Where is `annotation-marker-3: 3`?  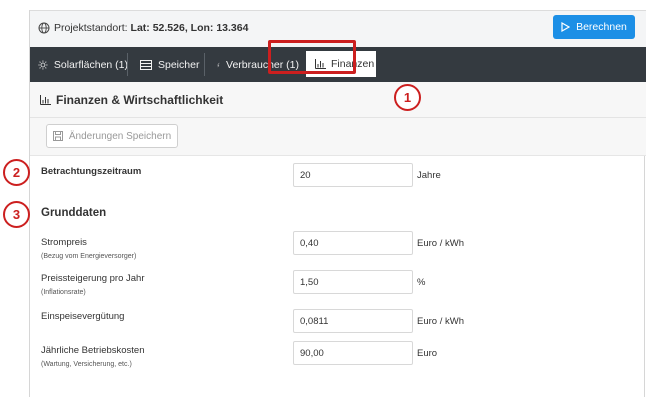
annotation-marker-3: 3 is located at coordinates (16, 214).